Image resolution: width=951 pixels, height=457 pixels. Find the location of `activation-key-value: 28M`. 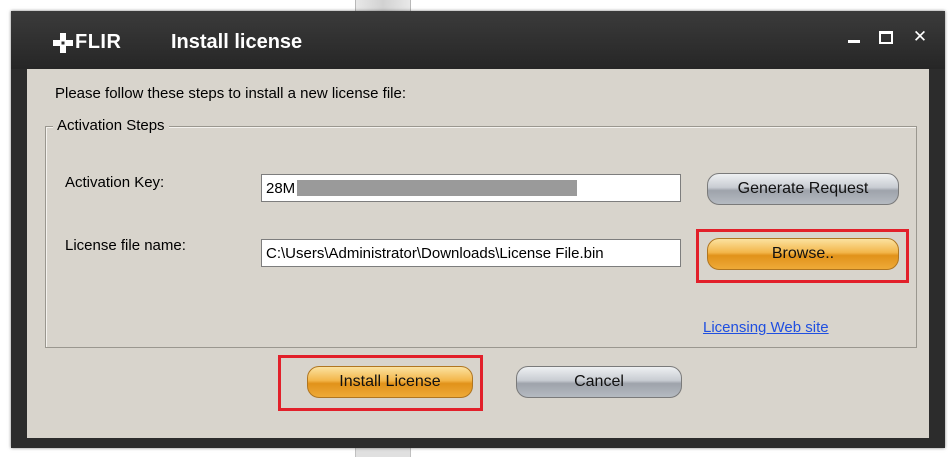

activation-key-value: 28M is located at coordinates (281, 188).